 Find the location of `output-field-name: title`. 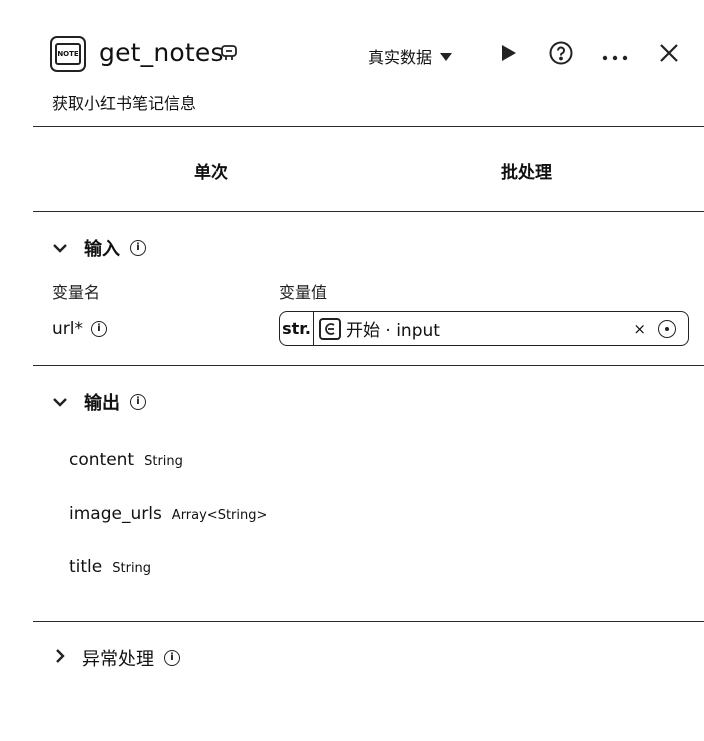

output-field-name: title is located at coordinates (86, 567).